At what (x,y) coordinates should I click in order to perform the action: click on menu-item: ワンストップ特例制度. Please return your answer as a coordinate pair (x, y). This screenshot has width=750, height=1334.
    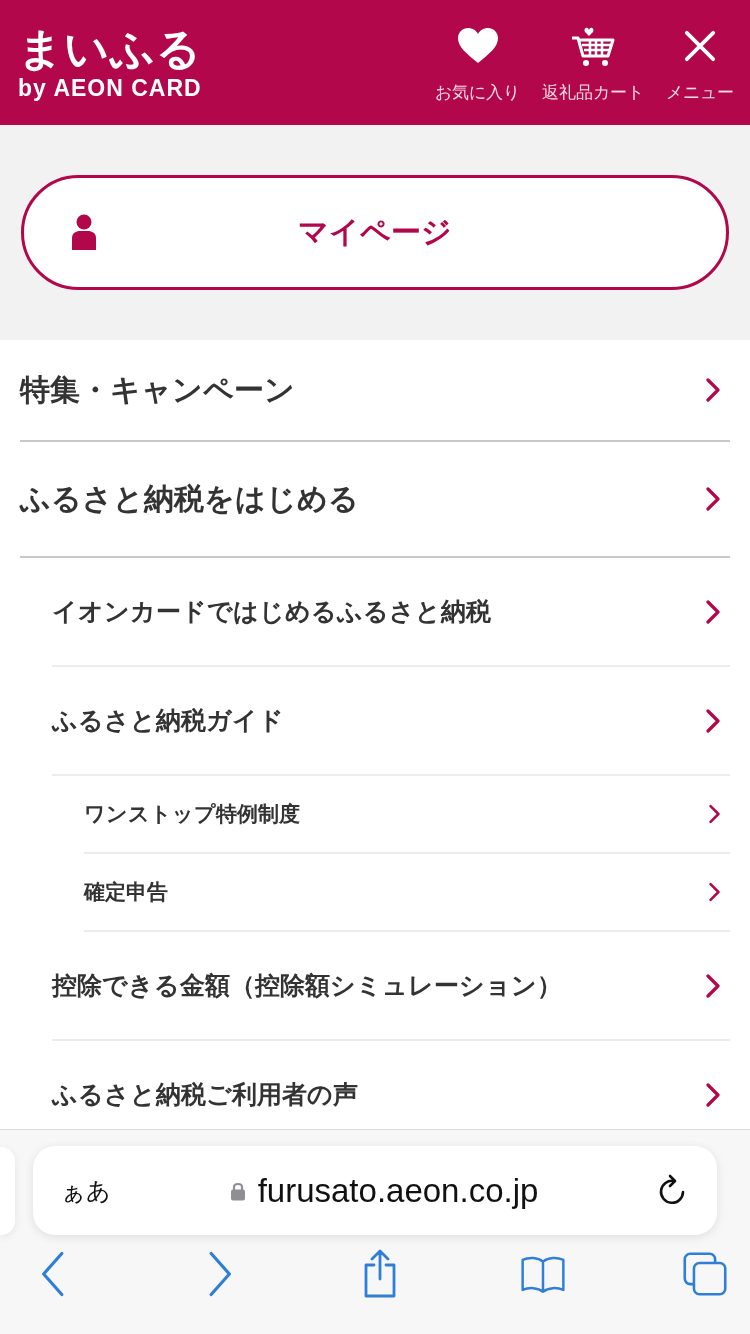
    Looking at the image, I should click on (407, 815).